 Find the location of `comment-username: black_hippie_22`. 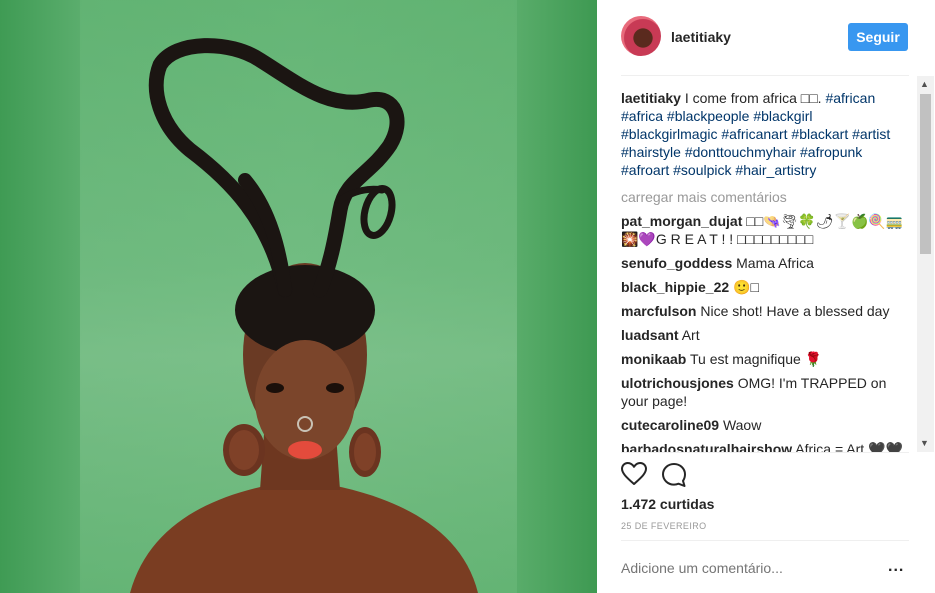

comment-username: black_hippie_22 is located at coordinates (675, 287).